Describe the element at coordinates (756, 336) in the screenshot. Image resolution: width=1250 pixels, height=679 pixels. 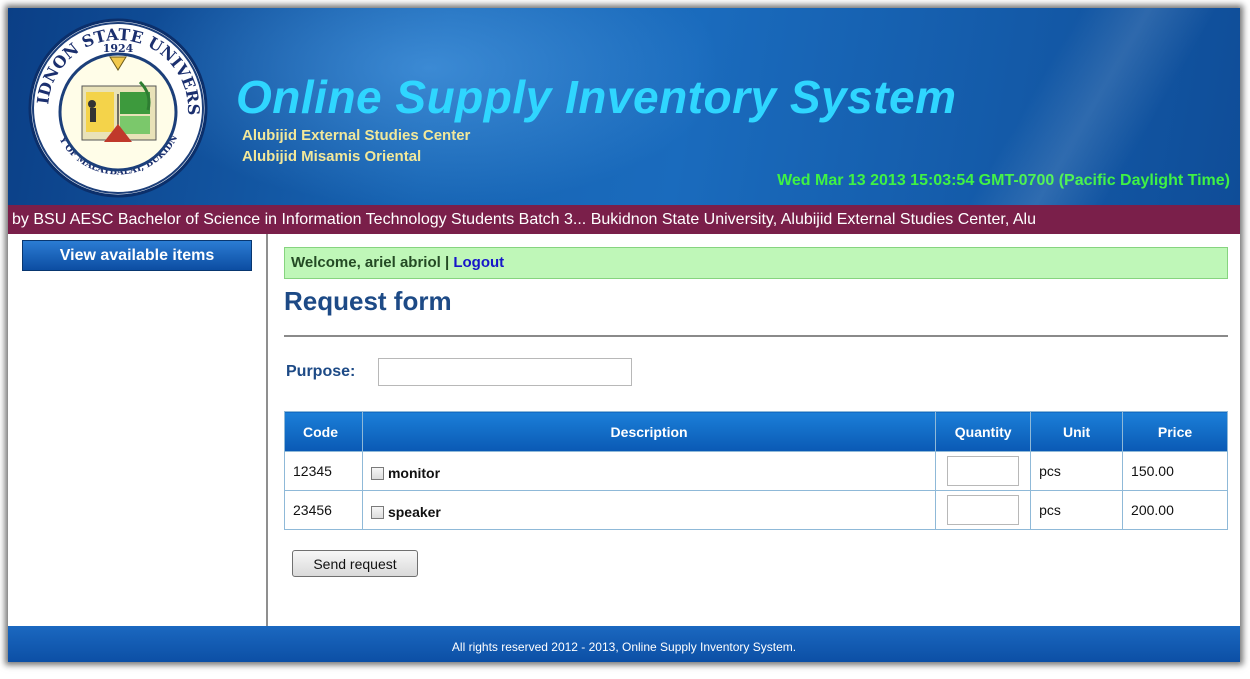
I see `title-divider` at that location.